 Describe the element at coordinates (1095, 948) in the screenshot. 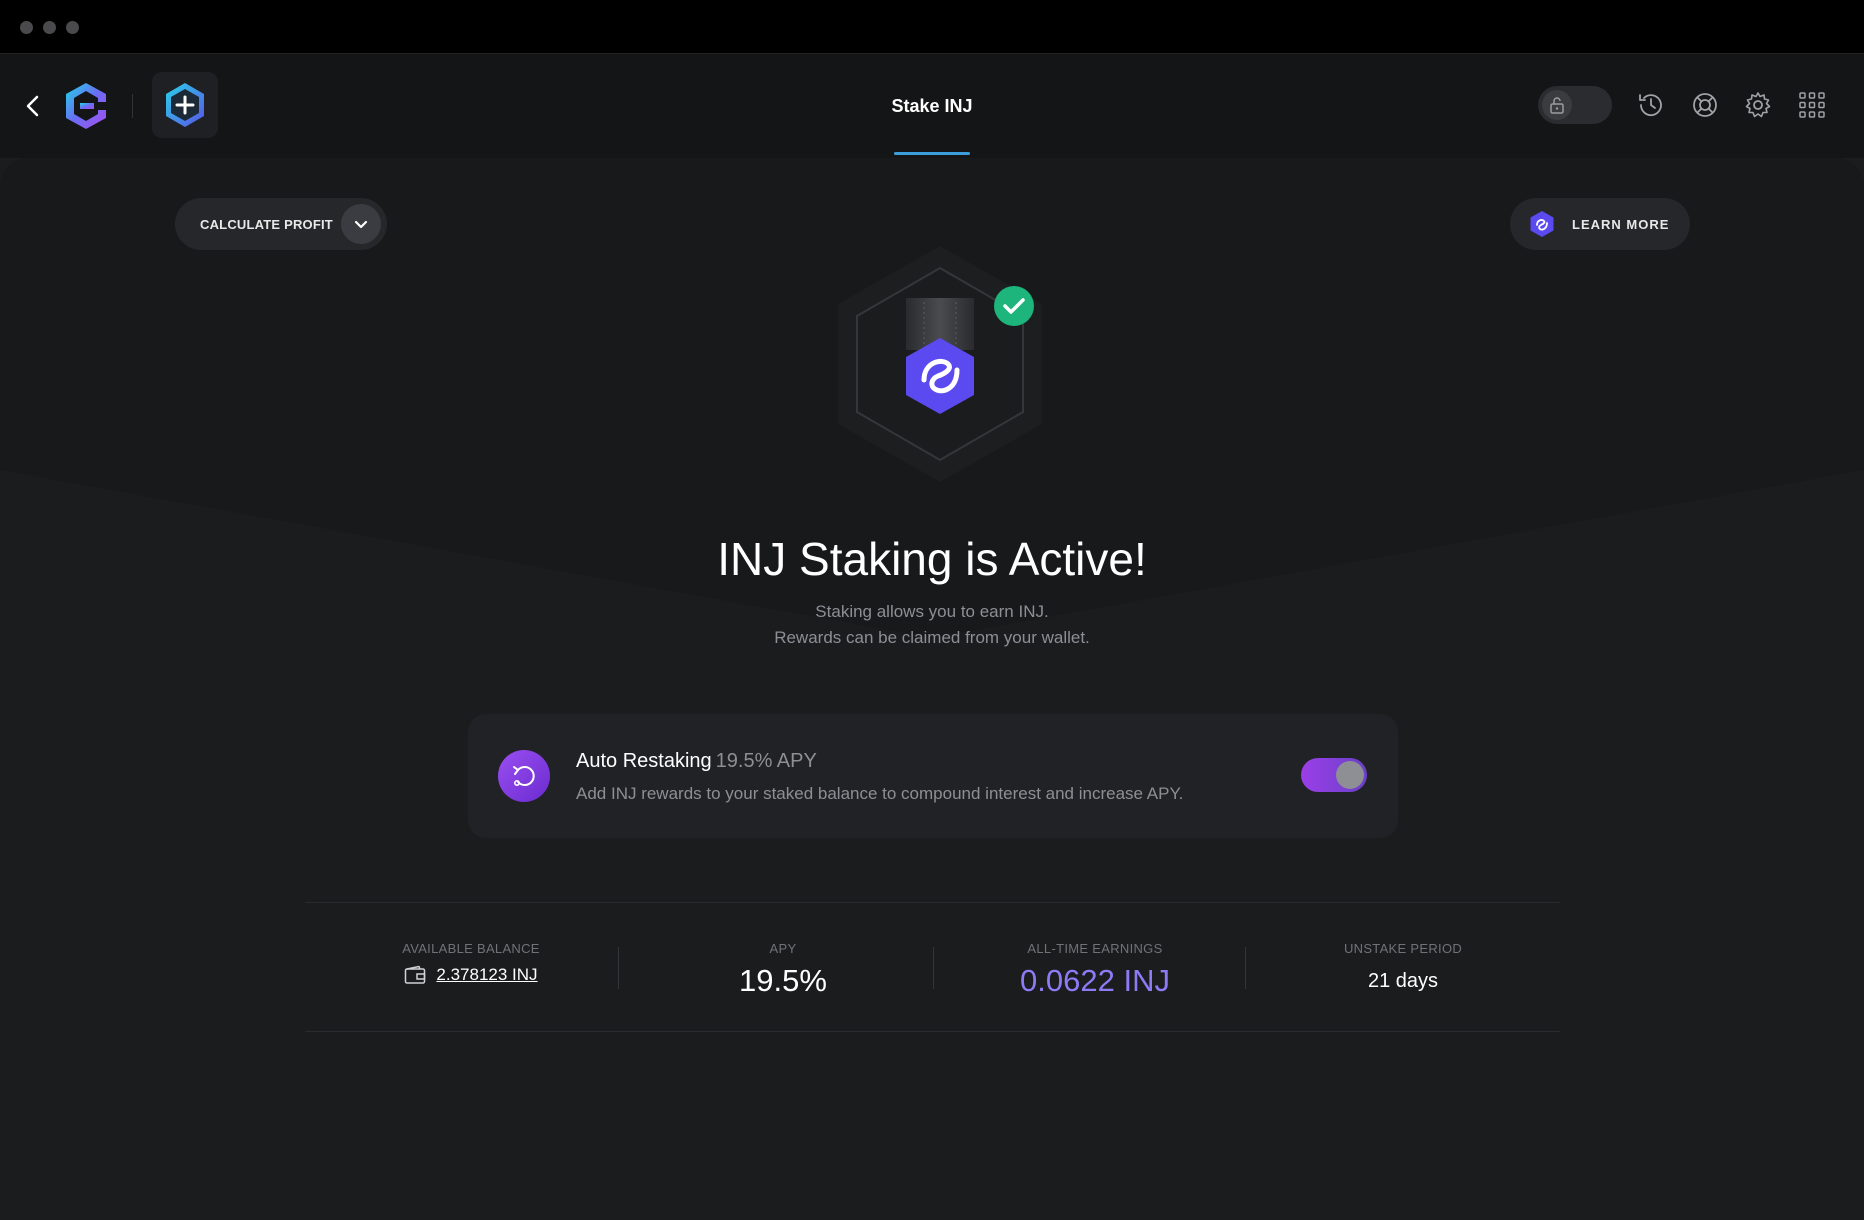

I see `earnings-label: ALL-TIME EARNINGS` at that location.